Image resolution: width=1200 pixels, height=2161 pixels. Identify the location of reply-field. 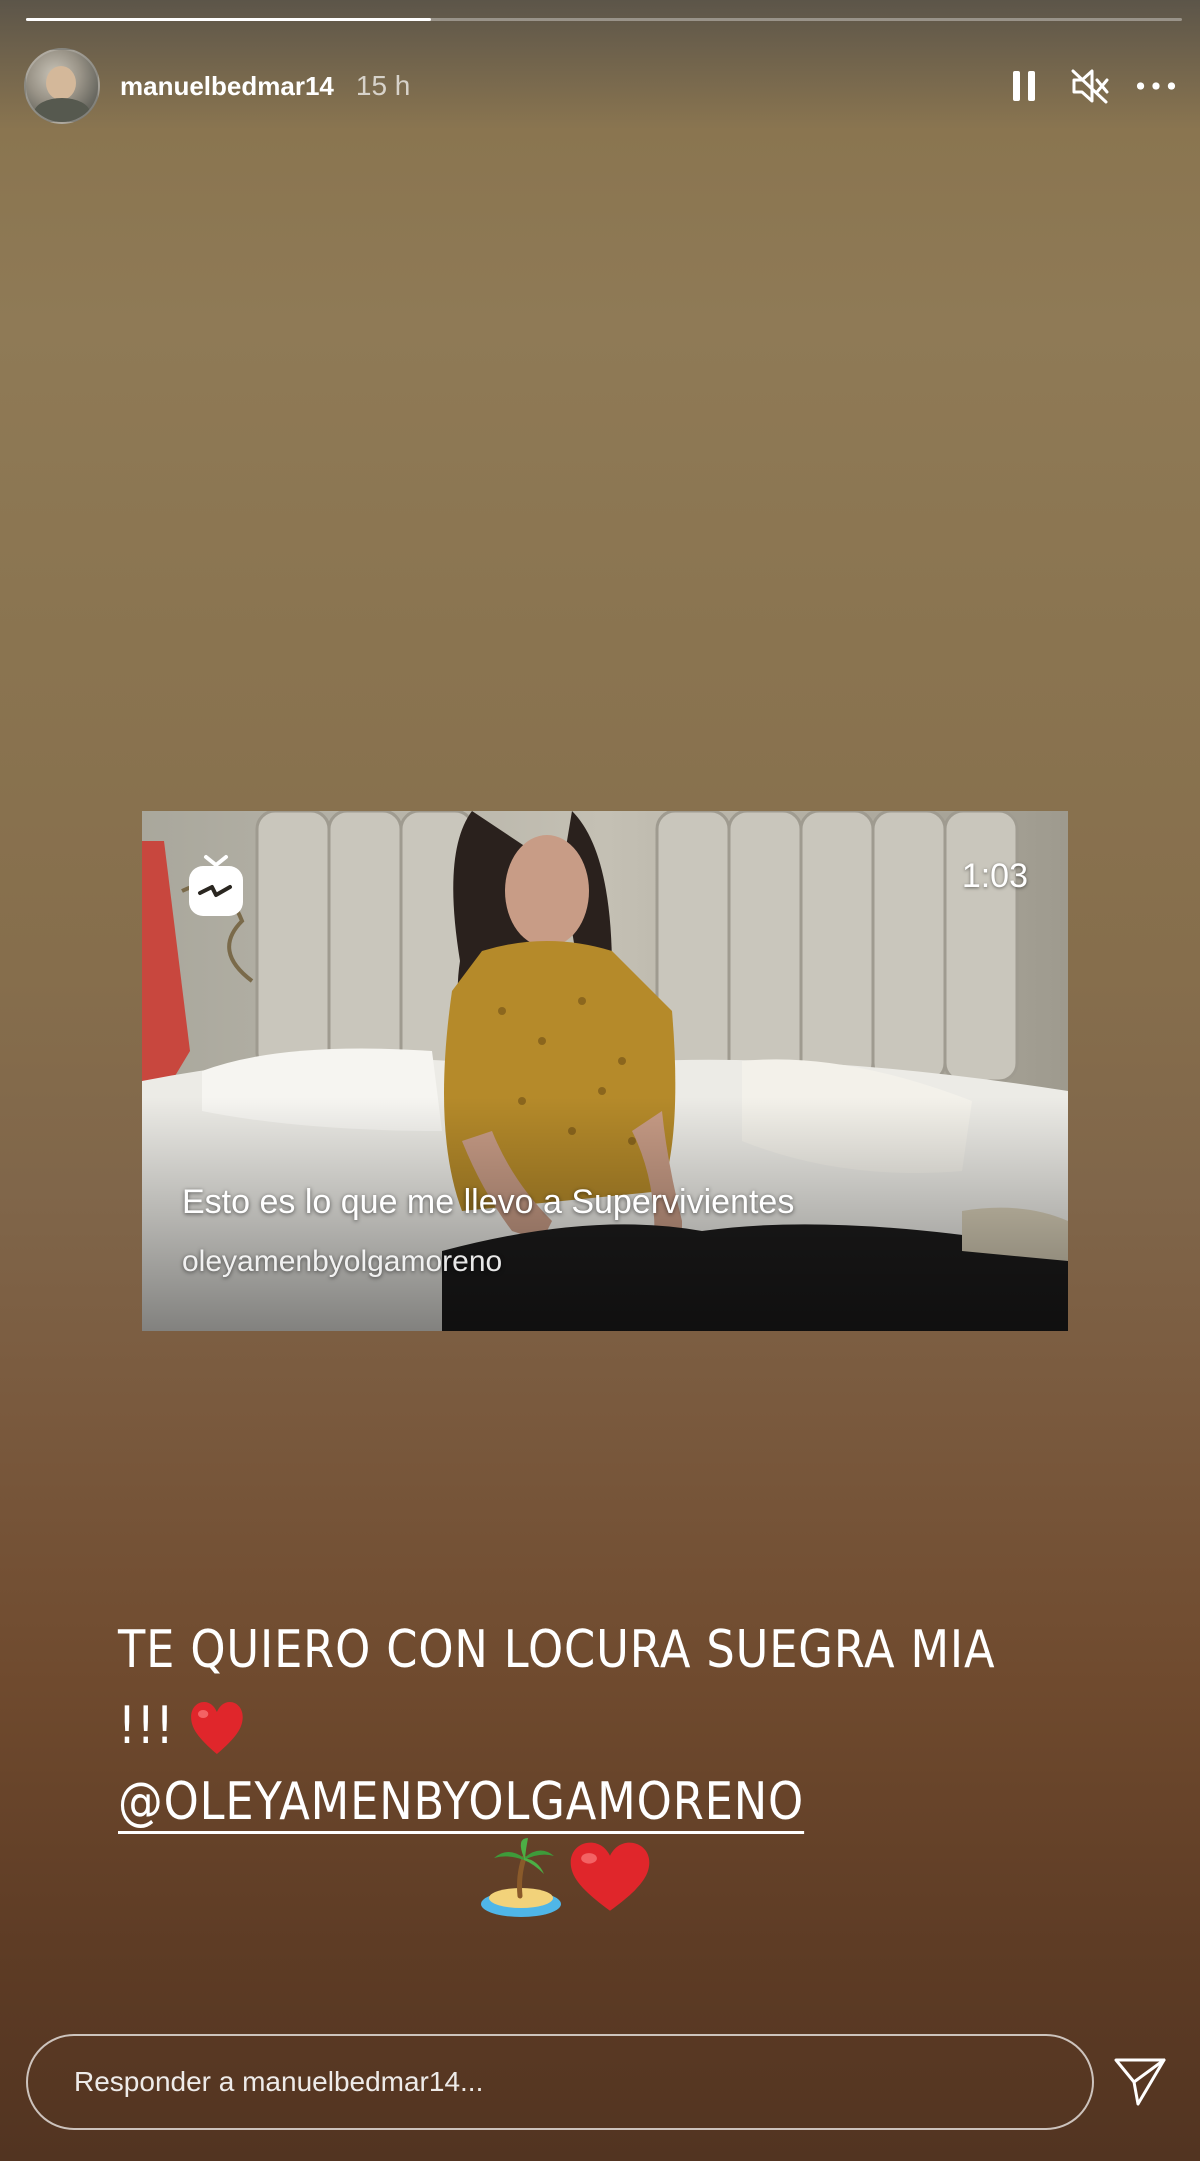
(560, 2082).